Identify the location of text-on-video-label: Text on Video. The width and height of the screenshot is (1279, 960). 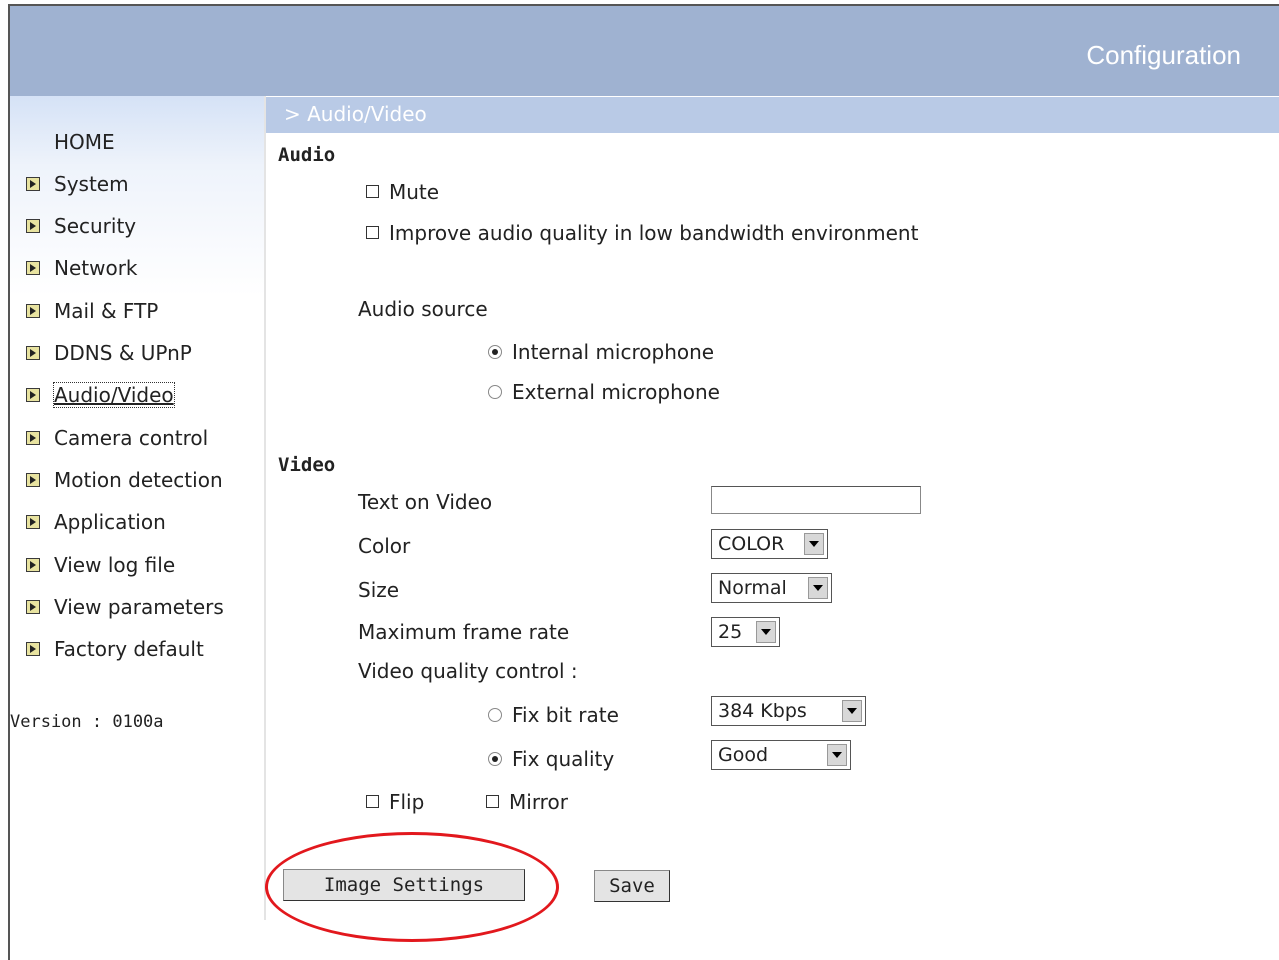
(425, 502).